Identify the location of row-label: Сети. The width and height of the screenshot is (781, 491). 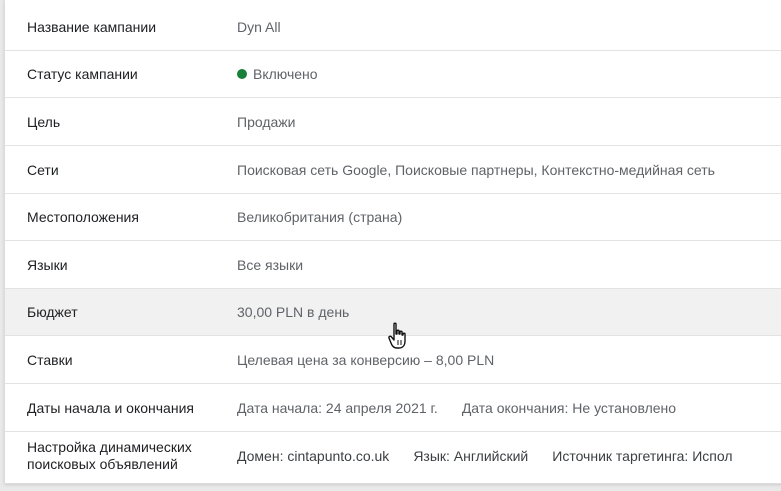
(43, 169).